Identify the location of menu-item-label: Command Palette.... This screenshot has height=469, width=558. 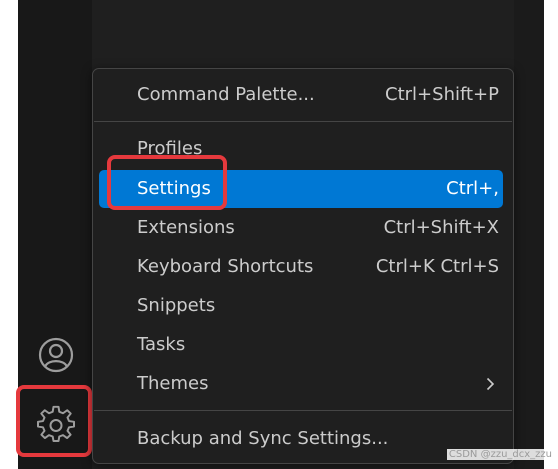
(226, 94).